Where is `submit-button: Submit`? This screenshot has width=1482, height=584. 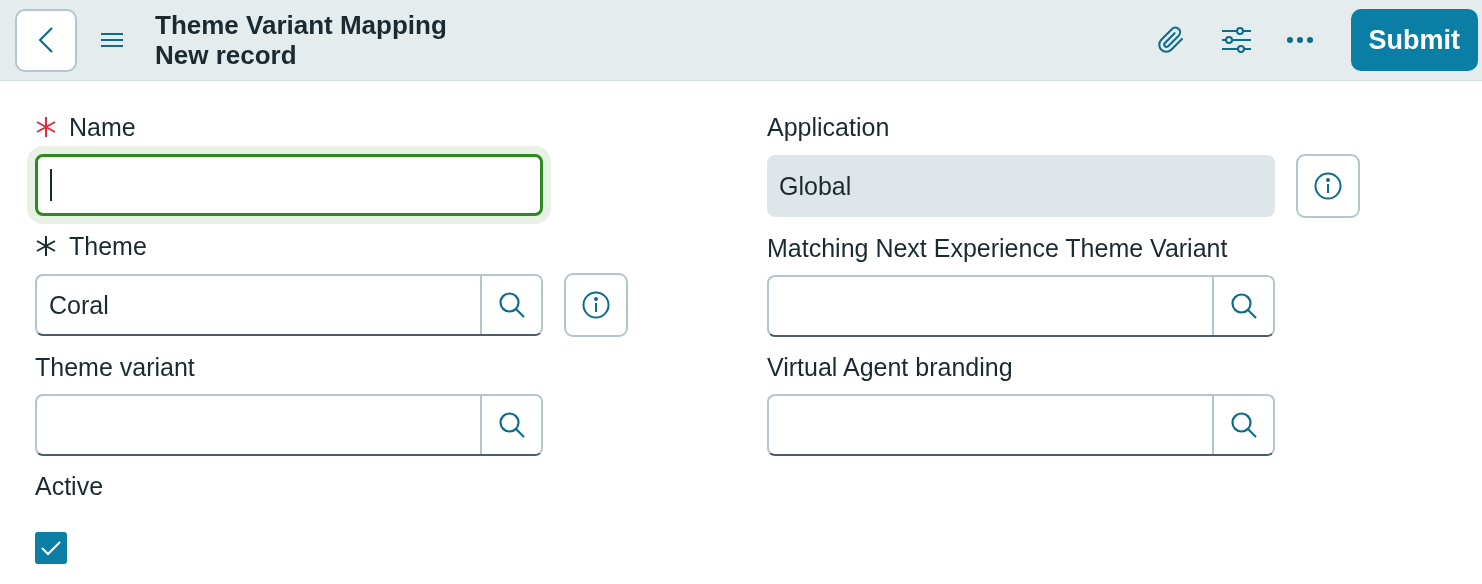 submit-button: Submit is located at coordinates (1414, 40).